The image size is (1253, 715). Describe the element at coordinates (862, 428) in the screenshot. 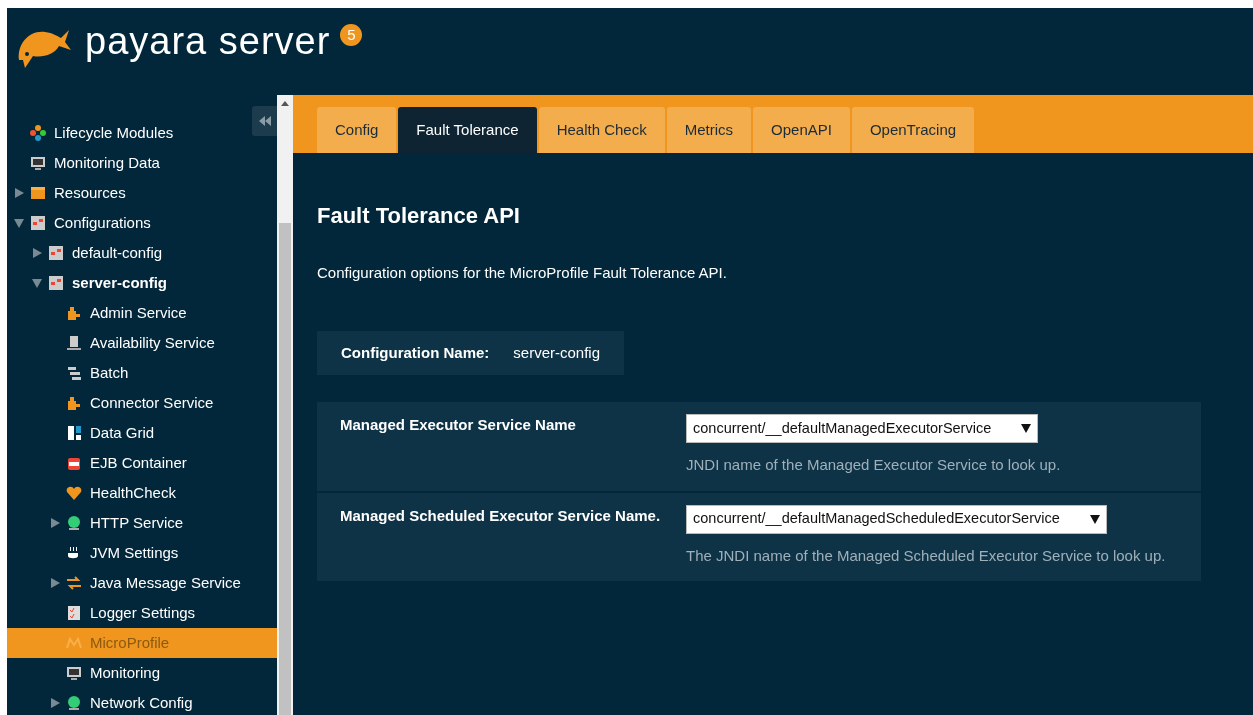

I see `dropdown-field: concurrent/__defaultManagedExecutorService` at that location.